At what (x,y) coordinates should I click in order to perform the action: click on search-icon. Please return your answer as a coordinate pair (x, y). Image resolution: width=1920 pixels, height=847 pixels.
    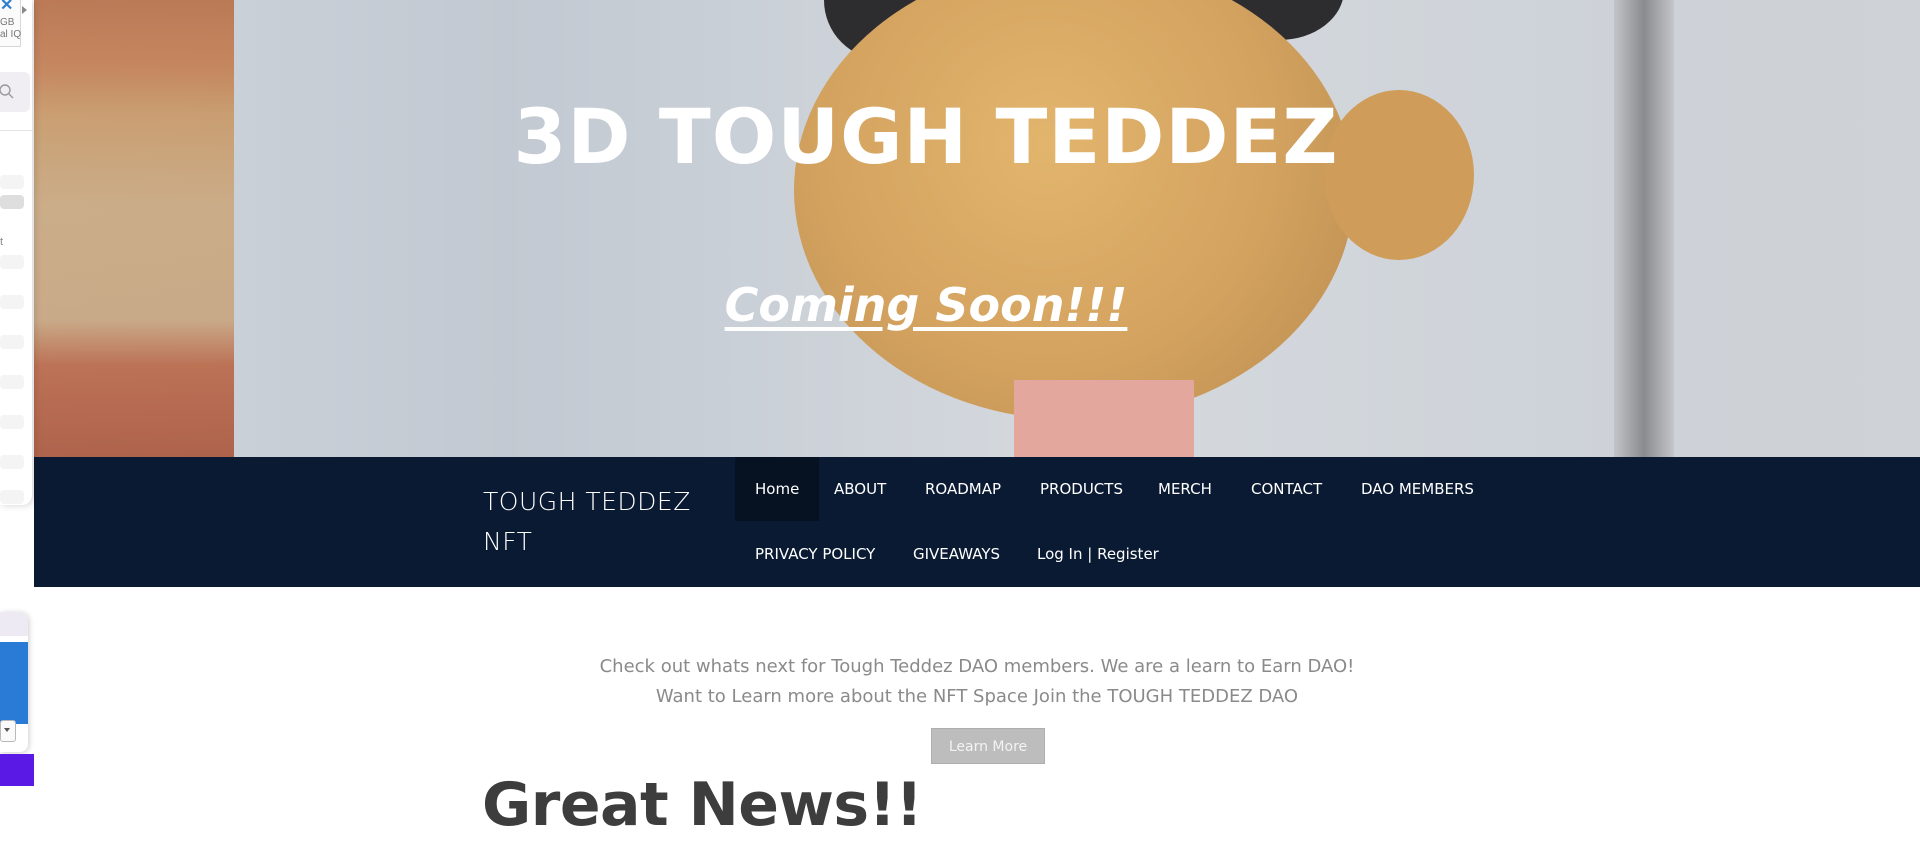
    Looking at the image, I should click on (7, 91).